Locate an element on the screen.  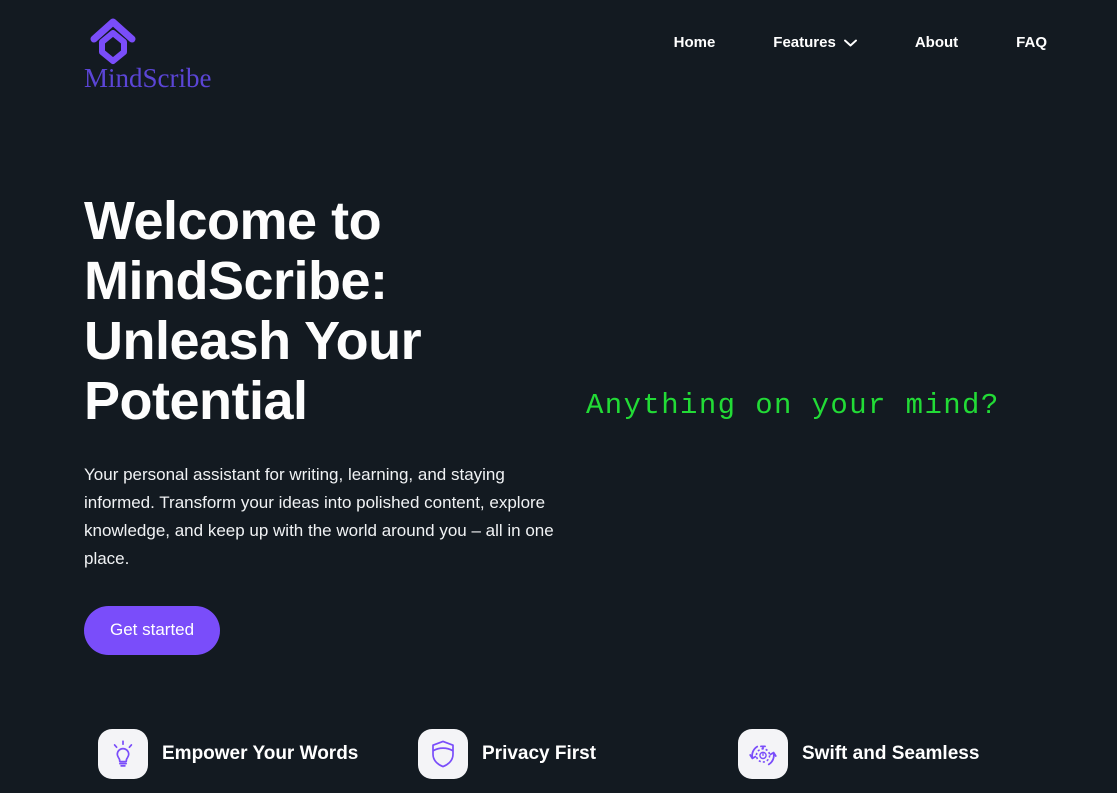
hero-prompt-area: Anything on your mind? is located at coordinates (836, 406).